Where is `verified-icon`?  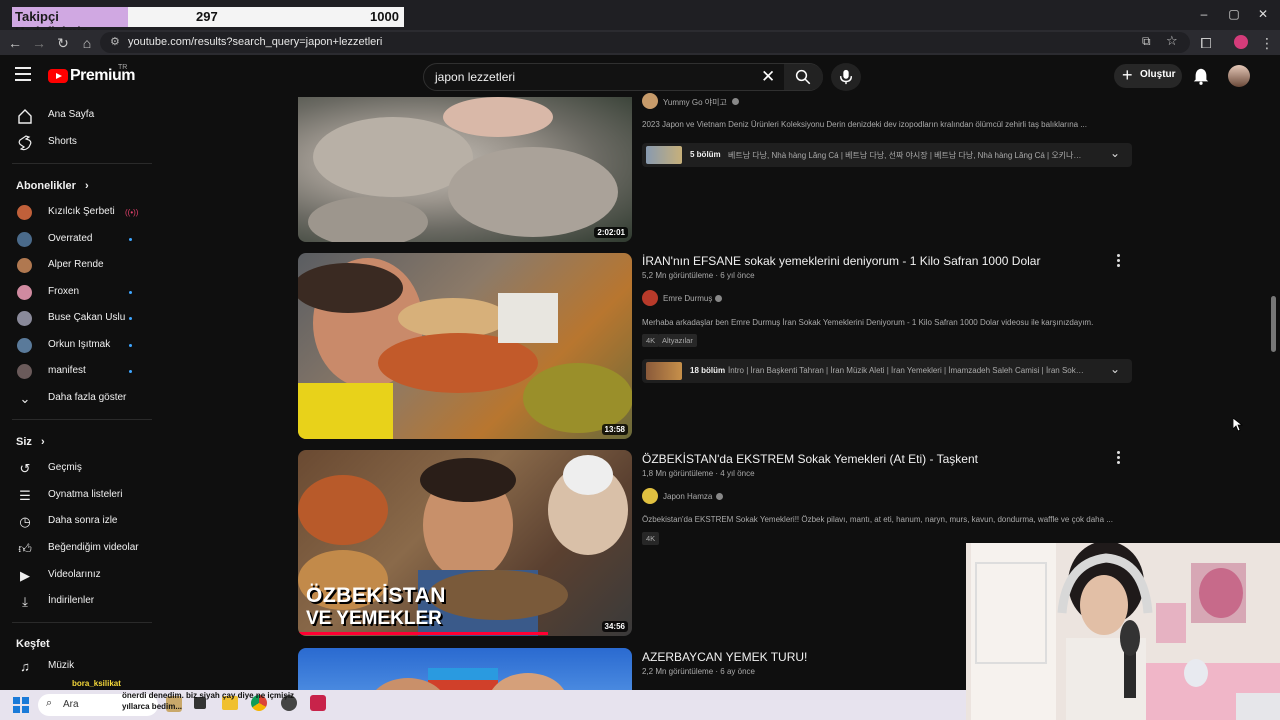
verified-icon is located at coordinates (719, 496).